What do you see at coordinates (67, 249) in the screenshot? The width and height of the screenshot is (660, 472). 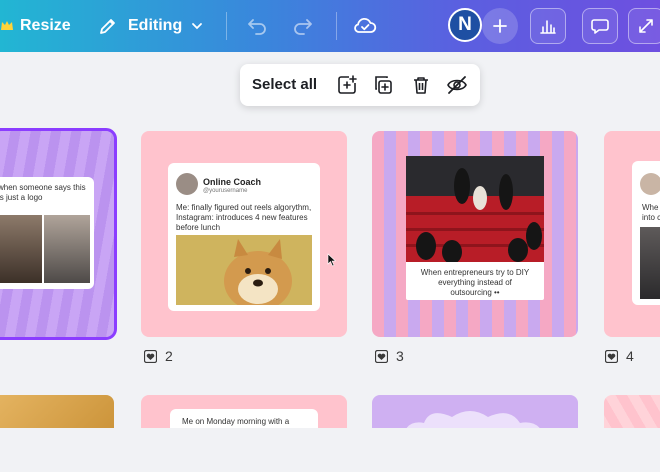 I see `meme-photo-right` at bounding box center [67, 249].